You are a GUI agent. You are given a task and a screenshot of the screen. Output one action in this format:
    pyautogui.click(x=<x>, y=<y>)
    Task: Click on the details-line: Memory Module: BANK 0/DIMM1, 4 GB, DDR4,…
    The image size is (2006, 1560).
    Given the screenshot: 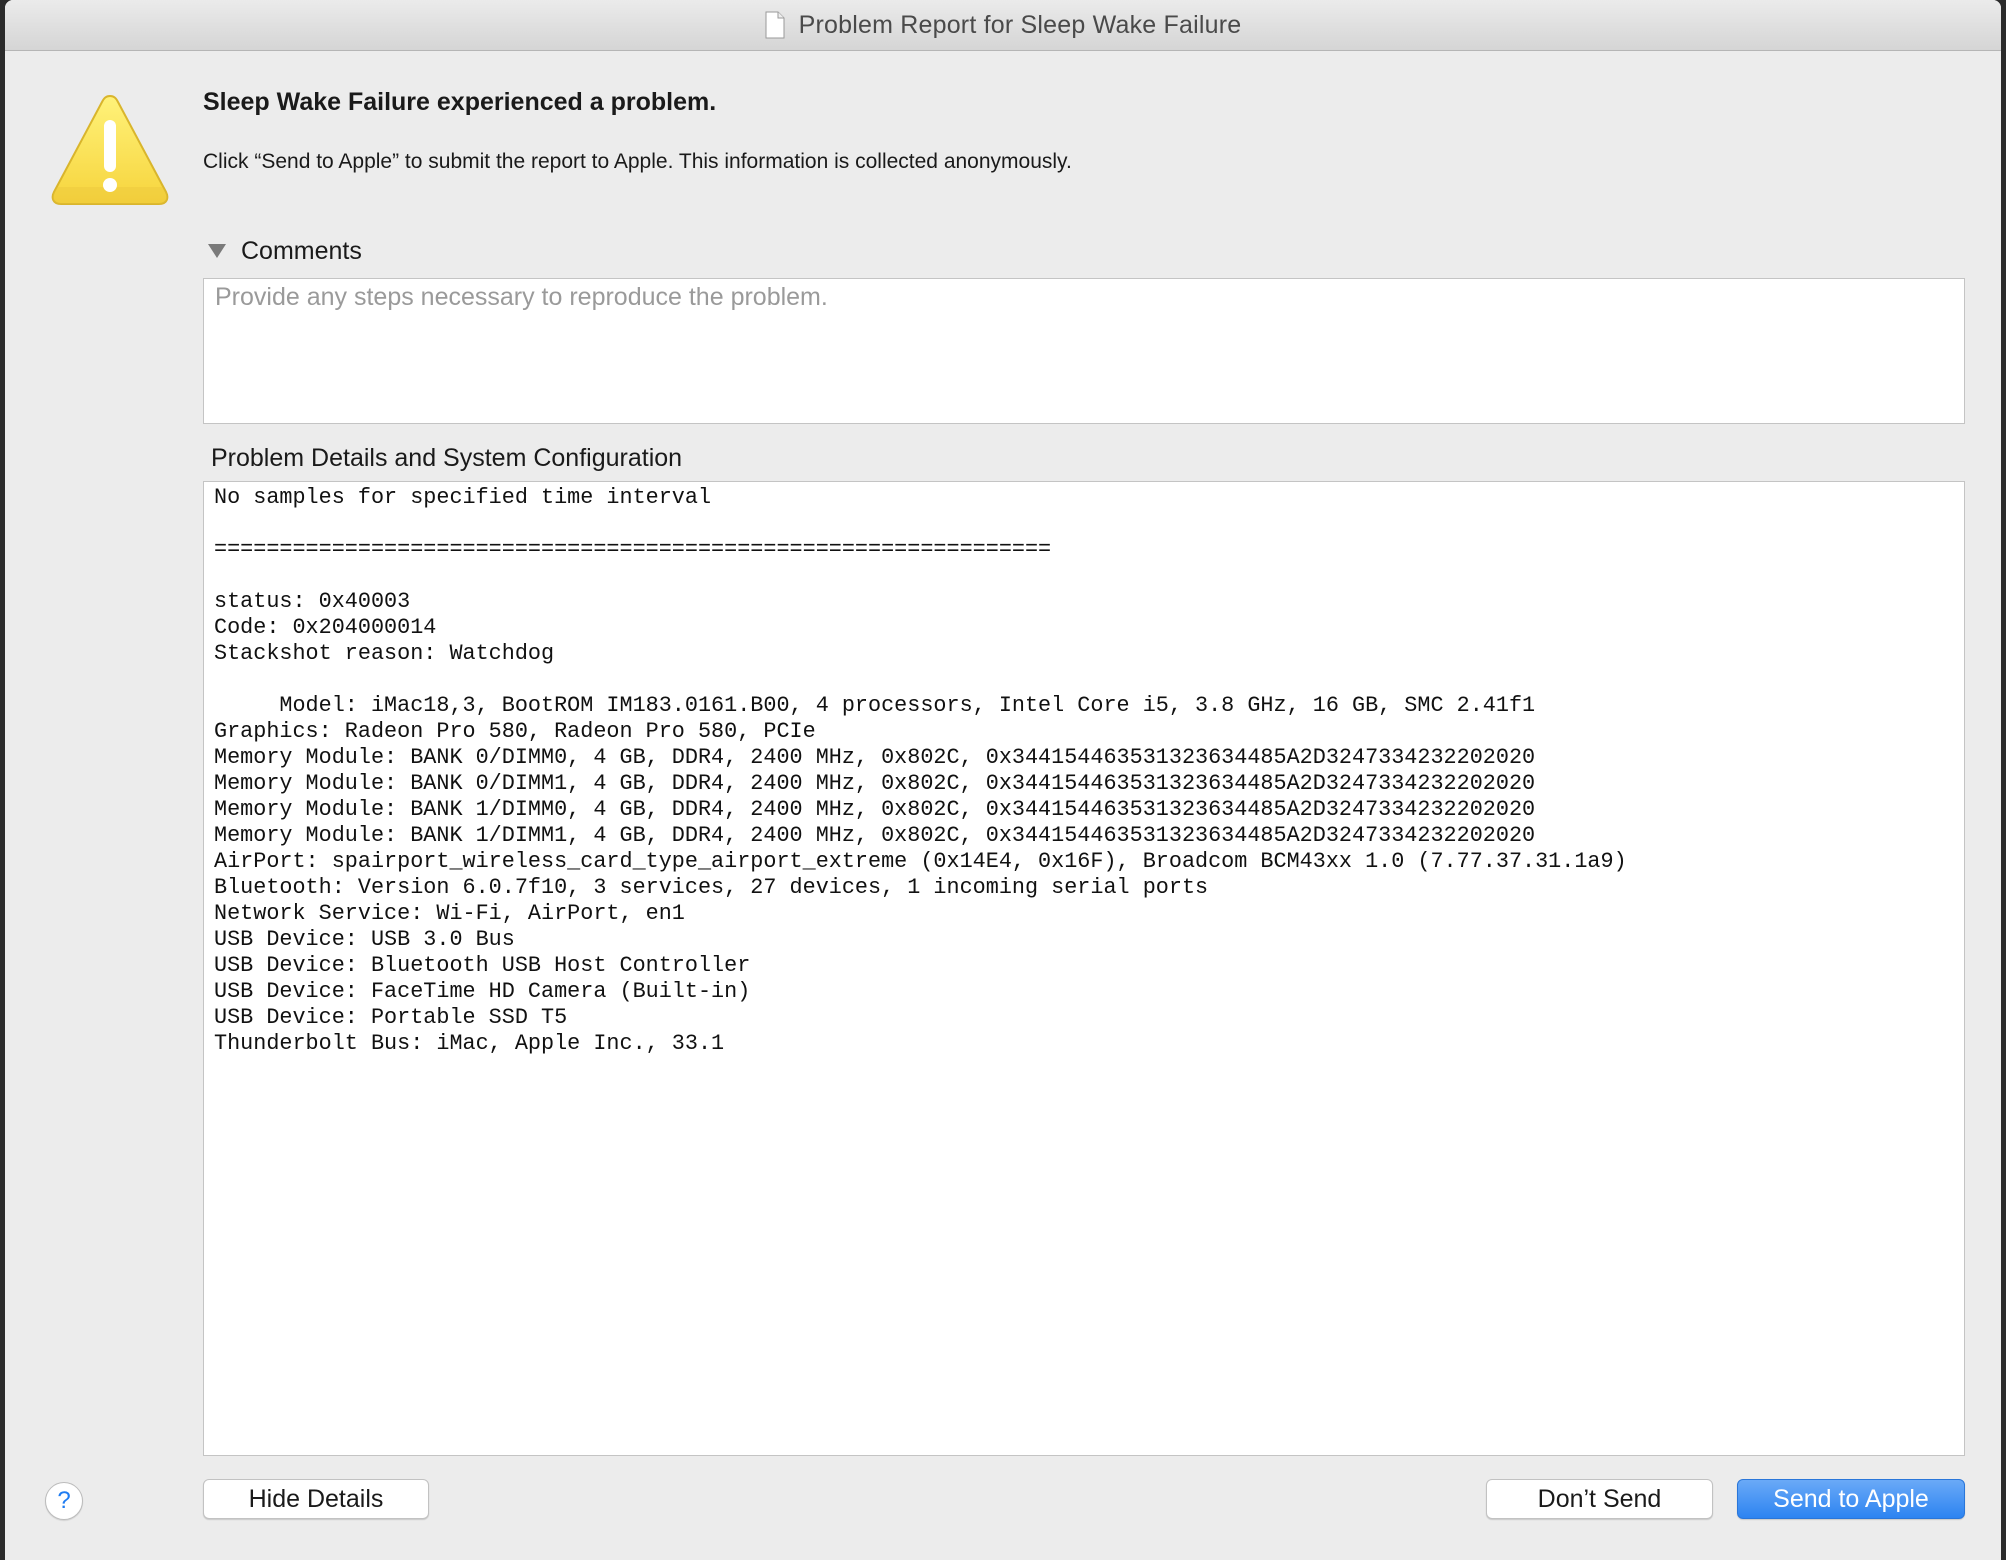 What is the action you would take?
    pyautogui.click(x=875, y=783)
    